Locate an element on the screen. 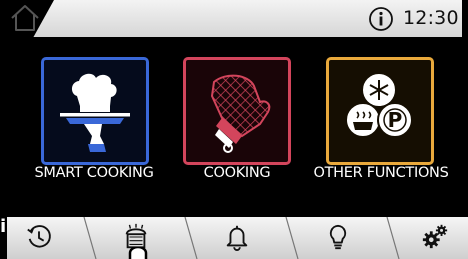 The height and width of the screenshot is (259, 468). defrost-steam-pyrolysis-icon: P is located at coordinates (379, 105).